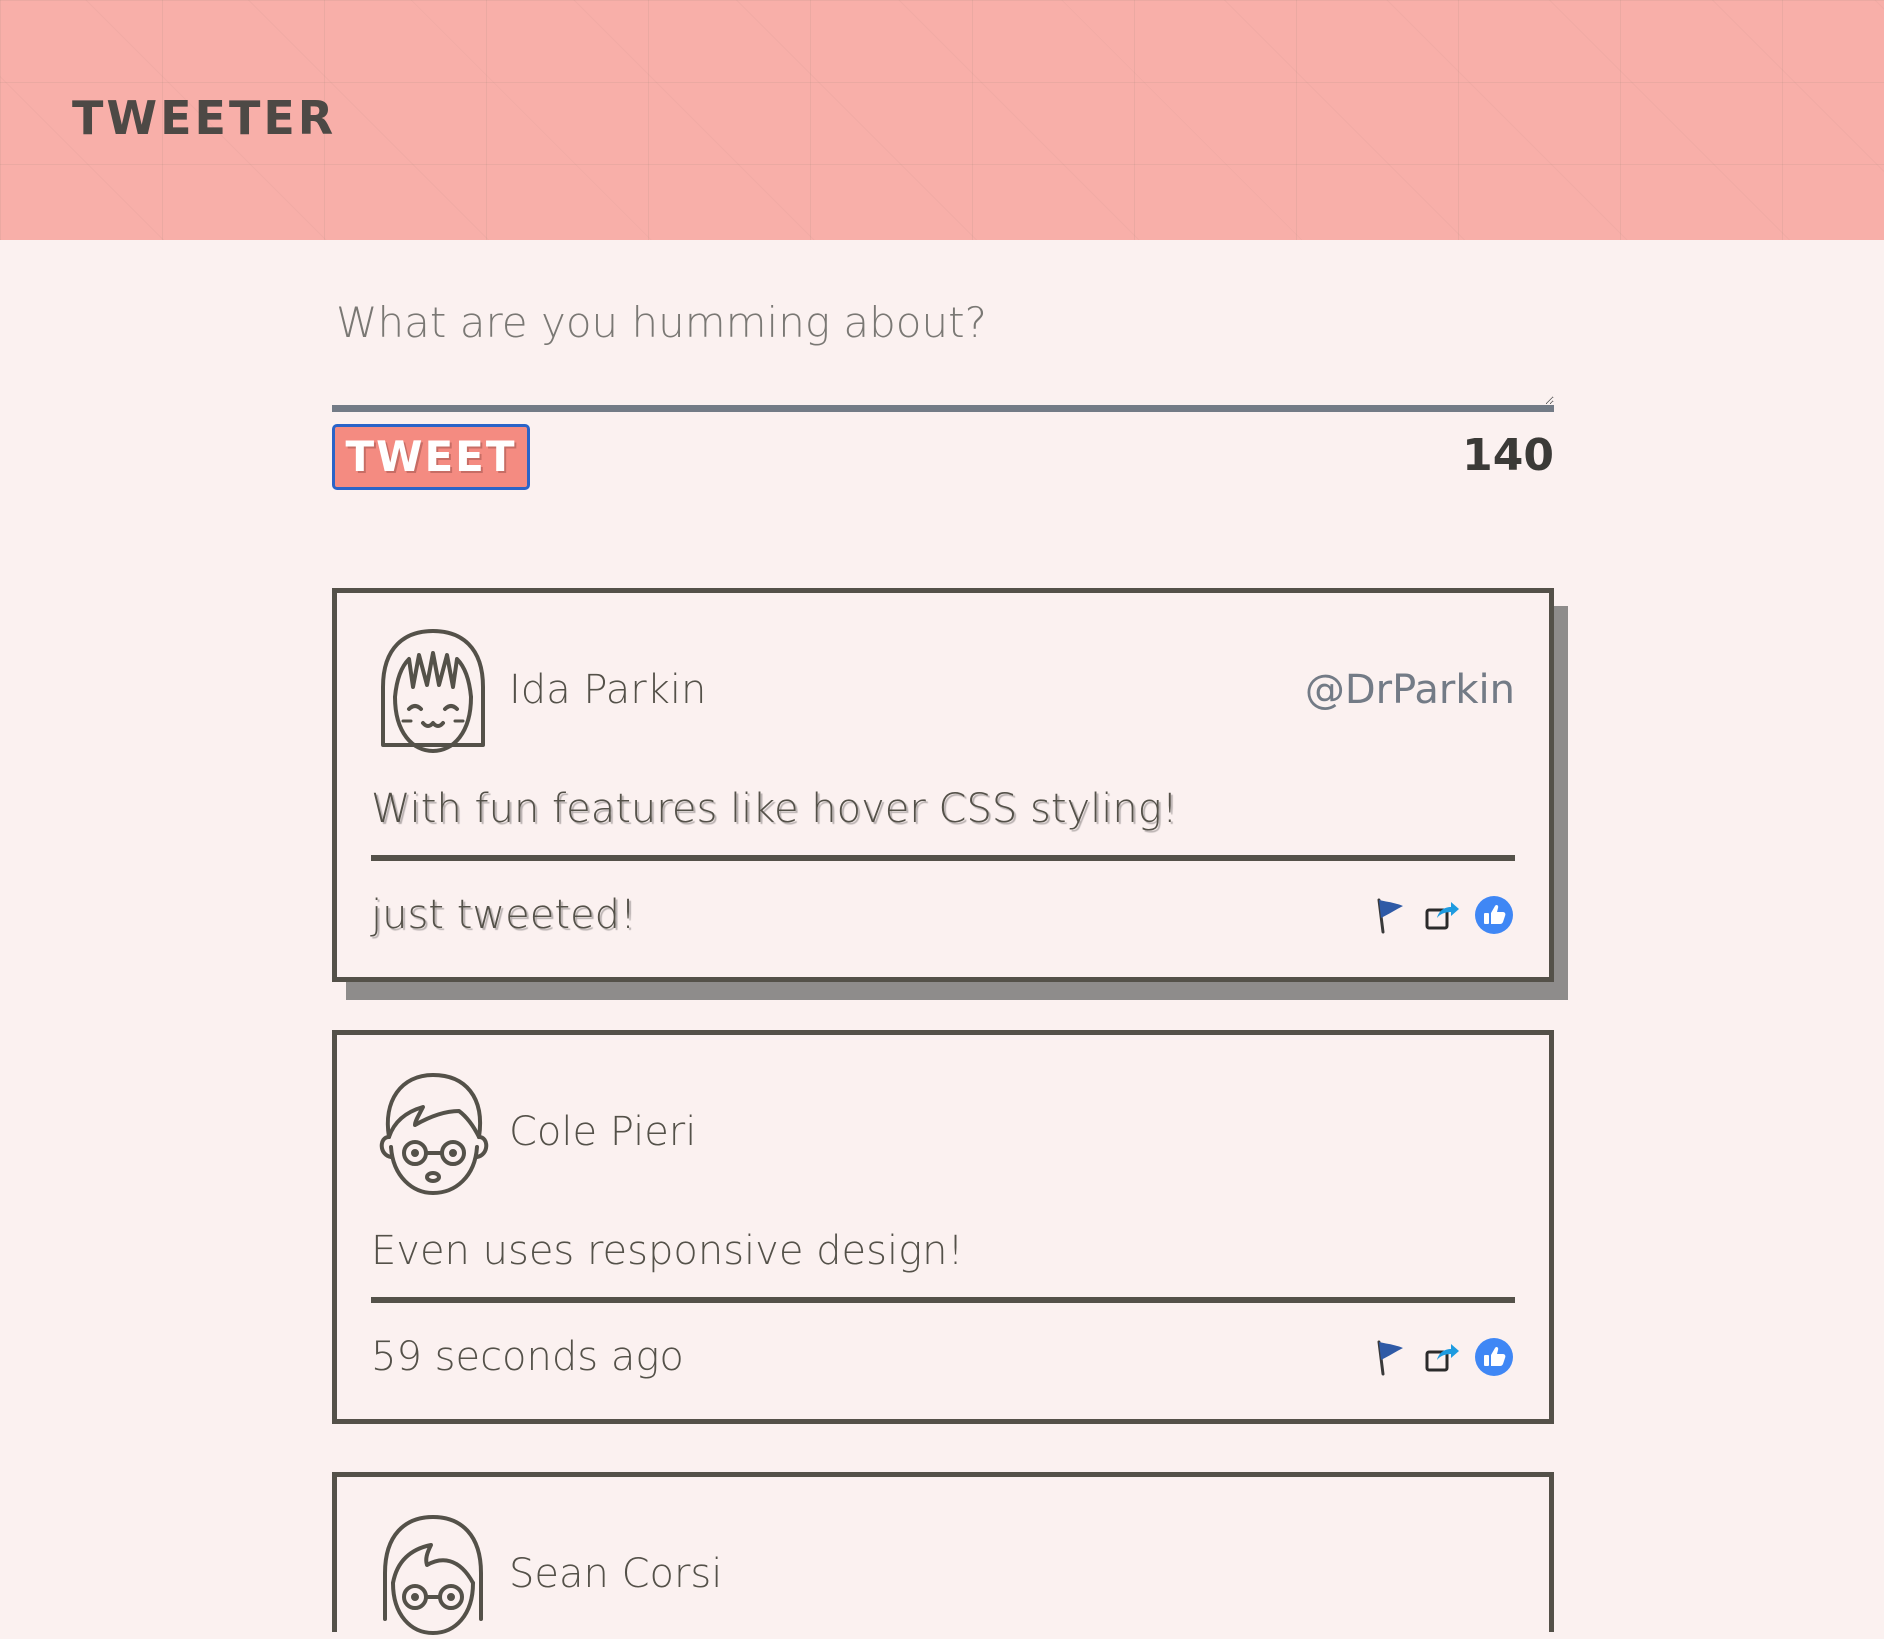  What do you see at coordinates (943, 459) in the screenshot?
I see `composer-controls: TWEET 140` at bounding box center [943, 459].